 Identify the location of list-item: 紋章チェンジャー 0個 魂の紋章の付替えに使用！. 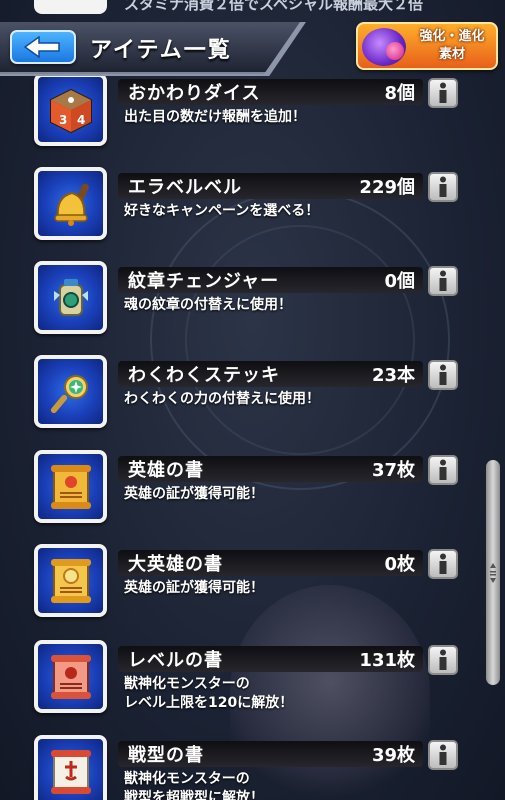
(240, 308).